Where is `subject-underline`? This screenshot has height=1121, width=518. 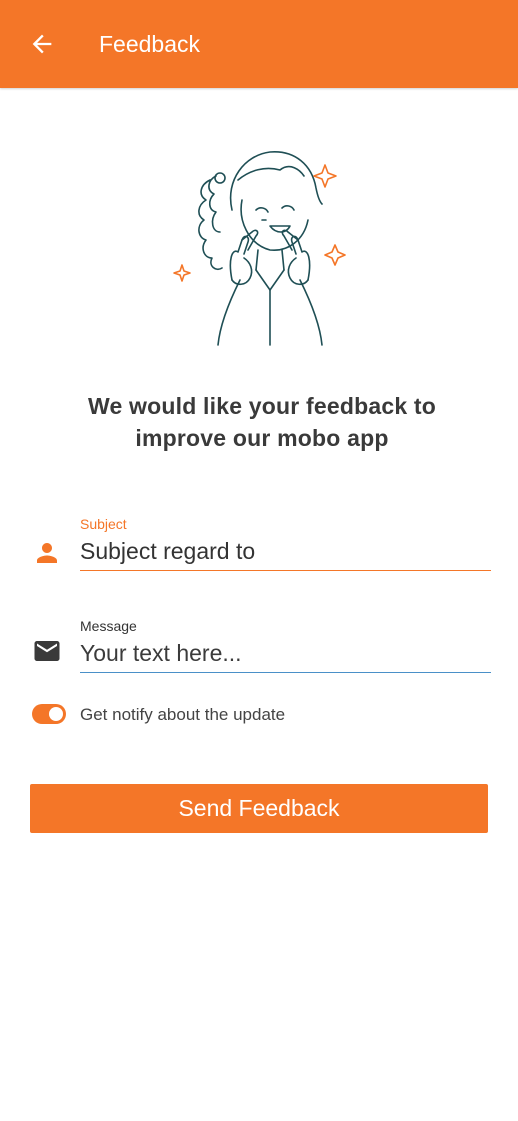 subject-underline is located at coordinates (285, 570).